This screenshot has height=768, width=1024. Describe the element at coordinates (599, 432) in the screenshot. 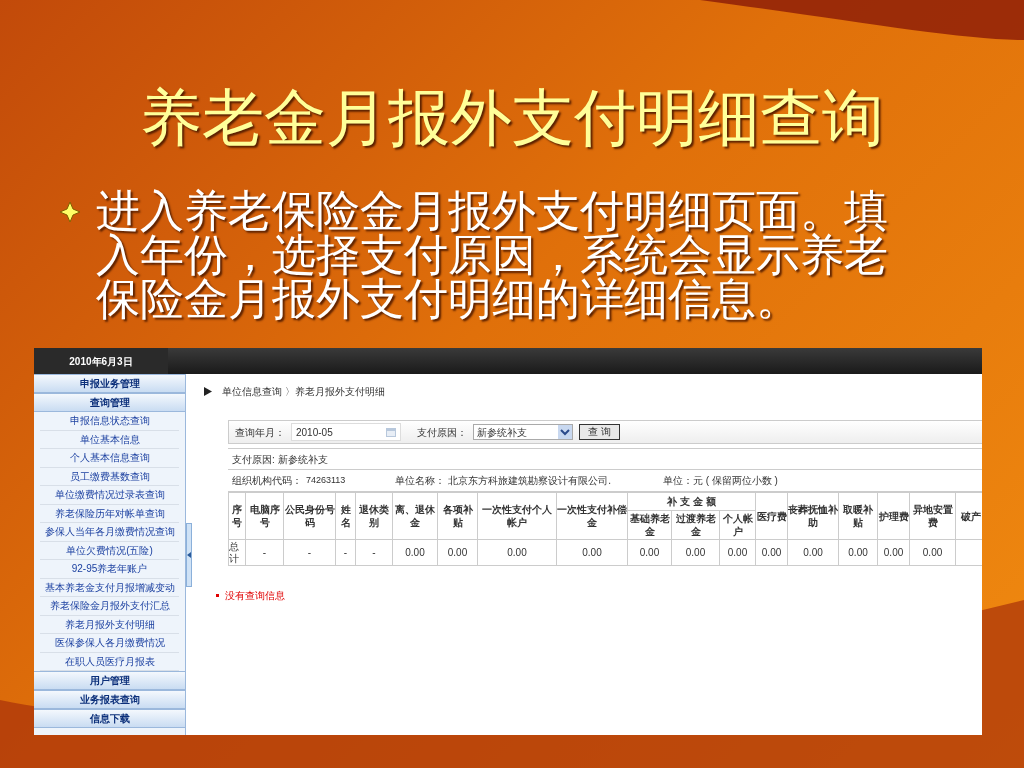

I see `query-button: 查 询` at that location.